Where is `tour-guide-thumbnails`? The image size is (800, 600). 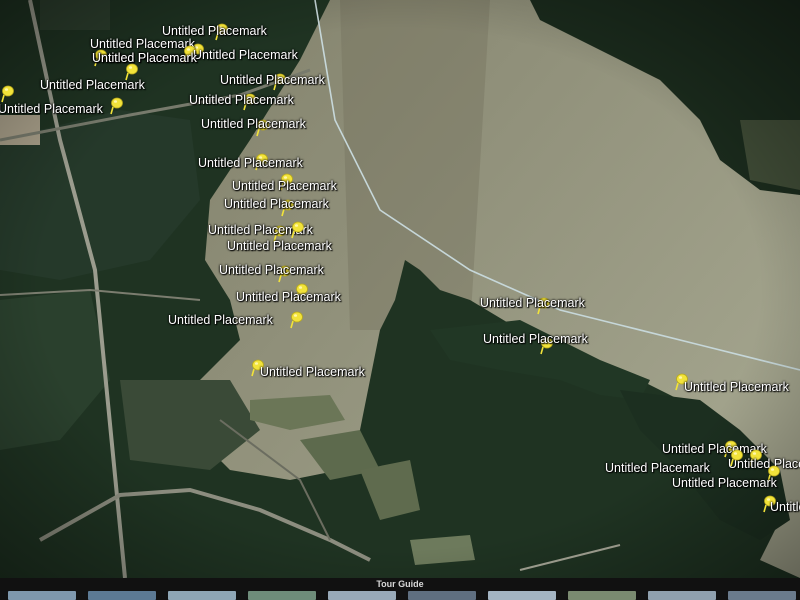 tour-guide-thumbnails is located at coordinates (400, 594).